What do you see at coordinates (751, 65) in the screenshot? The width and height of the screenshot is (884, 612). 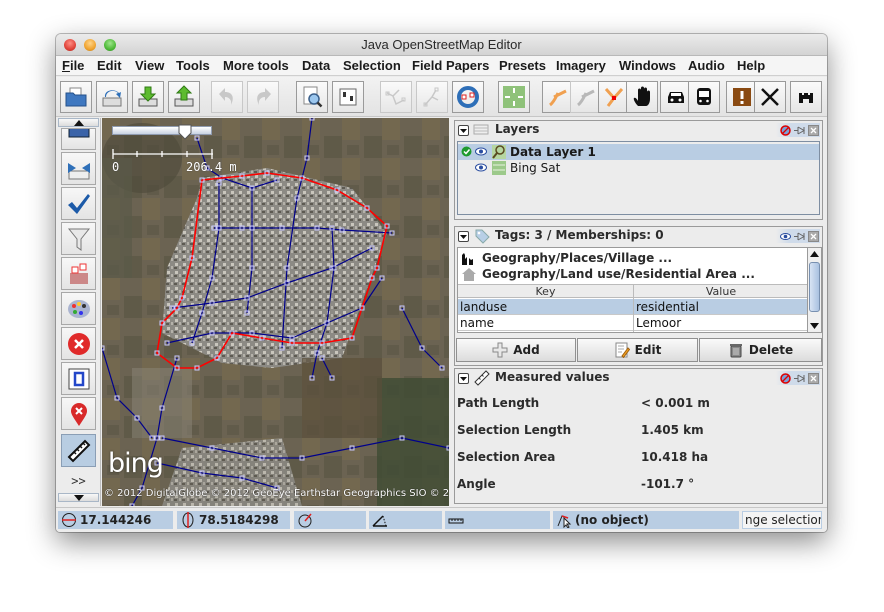 I see `menu-help: Help` at bounding box center [751, 65].